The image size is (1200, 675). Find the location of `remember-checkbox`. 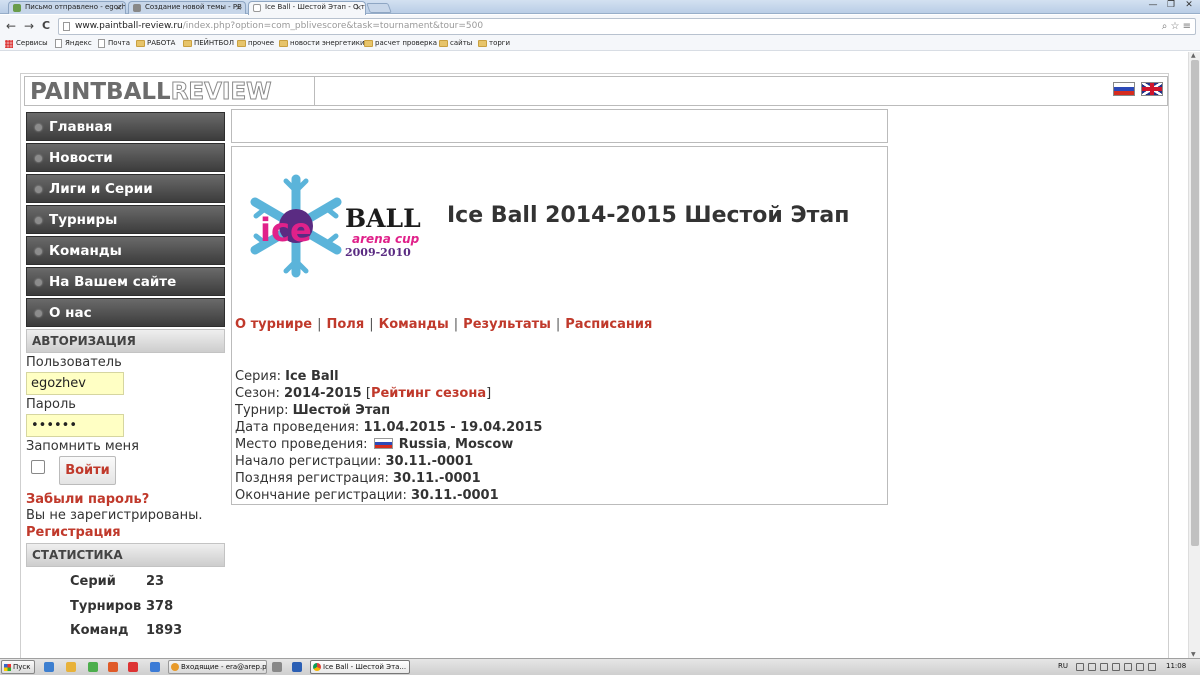

remember-checkbox is located at coordinates (38, 467).